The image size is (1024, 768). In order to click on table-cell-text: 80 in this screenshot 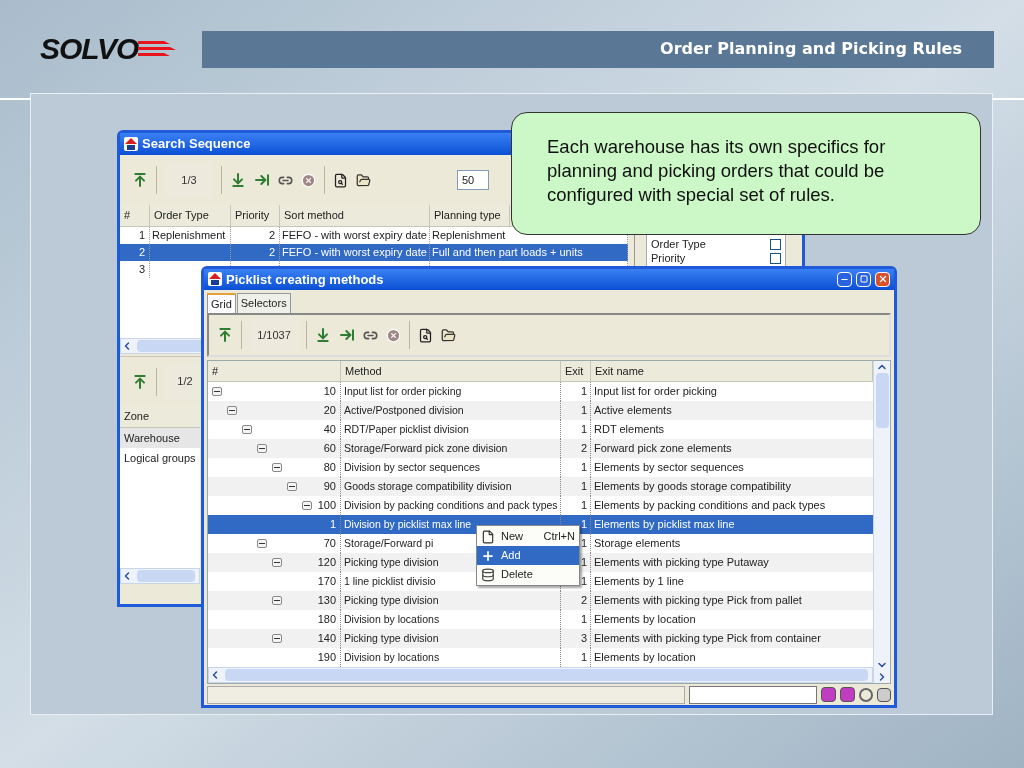, I will do `click(329, 468)`.